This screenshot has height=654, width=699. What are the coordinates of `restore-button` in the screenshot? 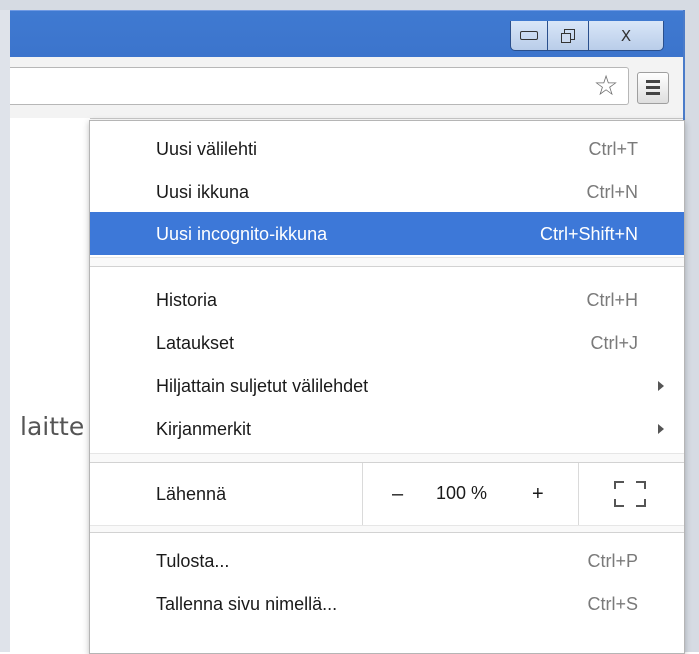 It's located at (568, 36).